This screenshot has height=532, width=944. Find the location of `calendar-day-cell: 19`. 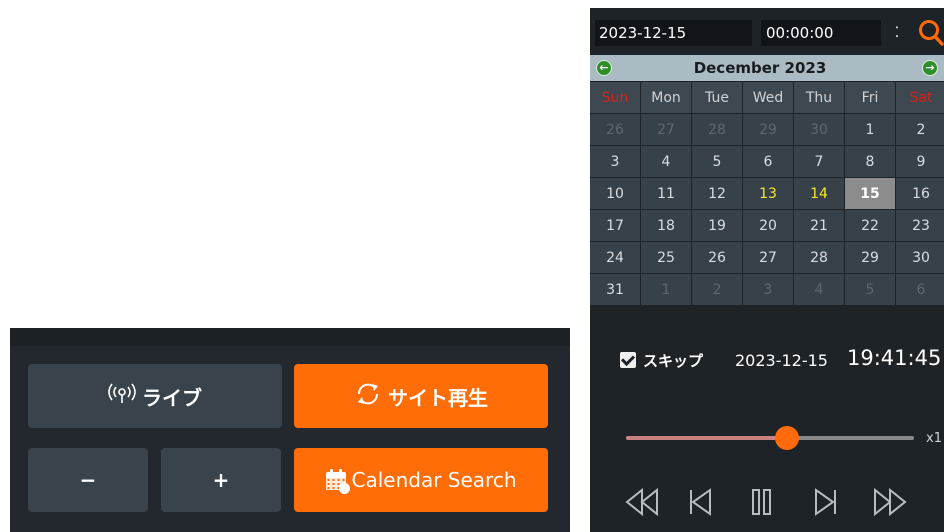

calendar-day-cell: 19 is located at coordinates (717, 225).